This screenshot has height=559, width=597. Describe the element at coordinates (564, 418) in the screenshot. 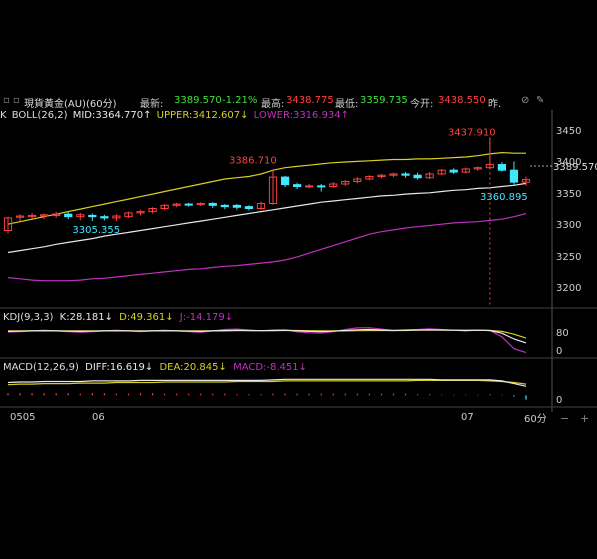

I see `zoom-out-icon: −` at that location.